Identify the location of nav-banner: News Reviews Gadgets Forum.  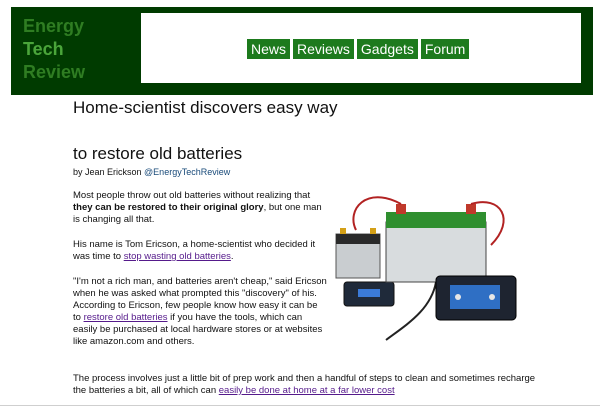
(361, 48).